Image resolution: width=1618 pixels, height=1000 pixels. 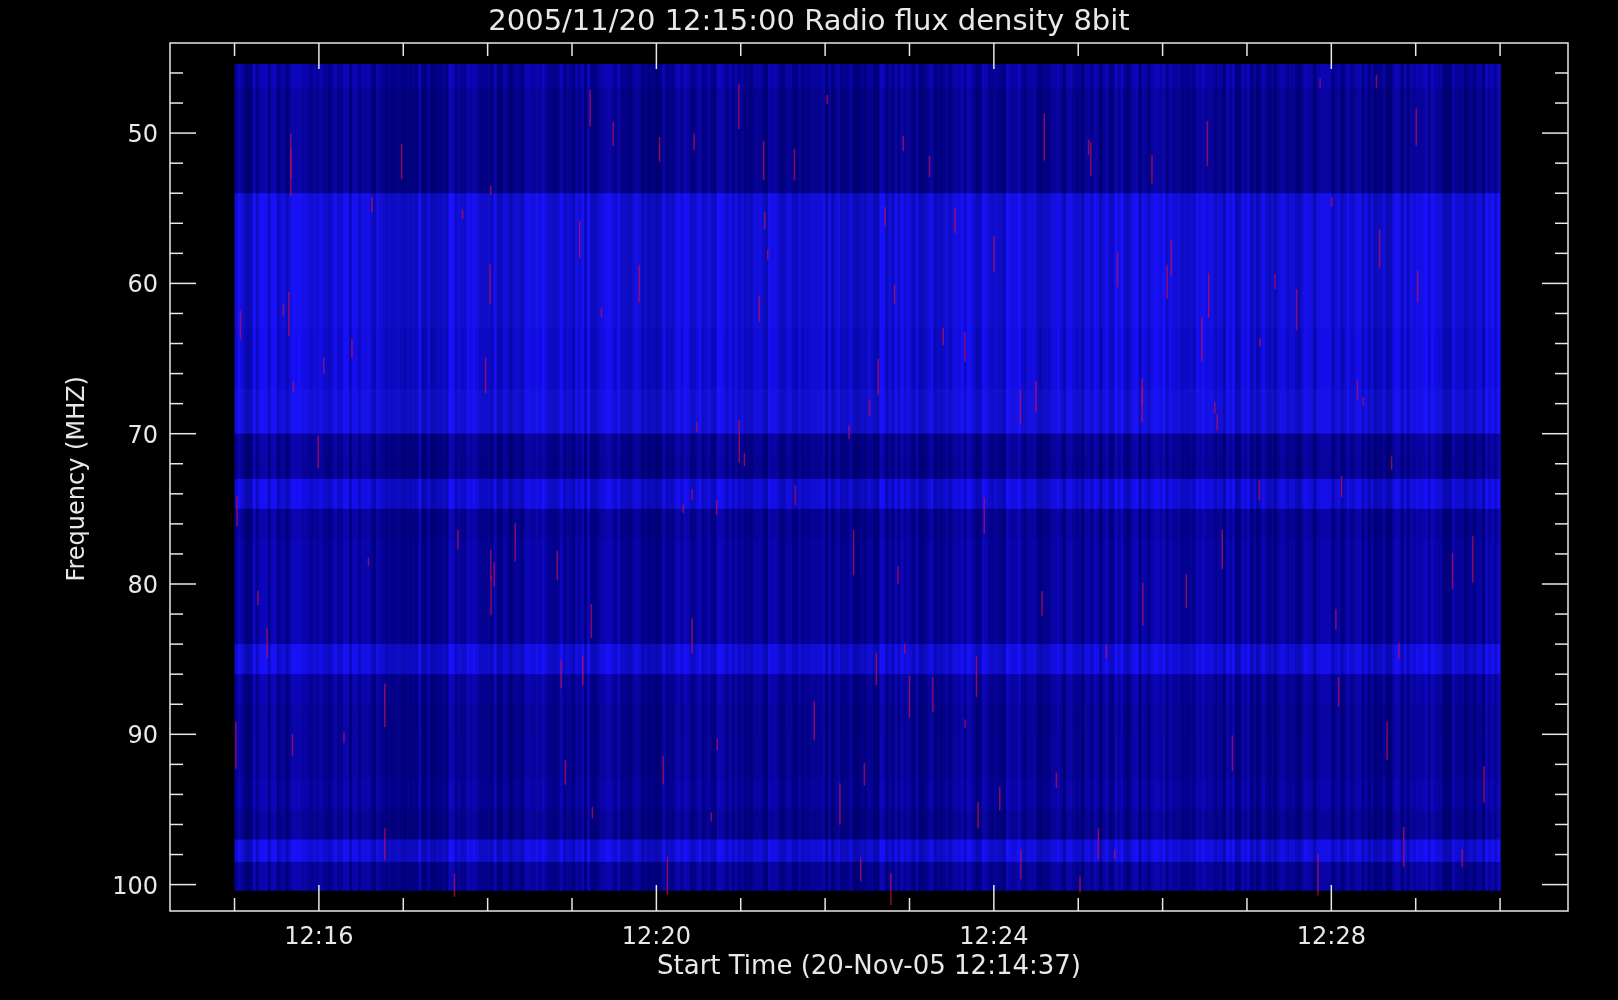 I want to click on y-tick-label: 90, so click(x=142, y=735).